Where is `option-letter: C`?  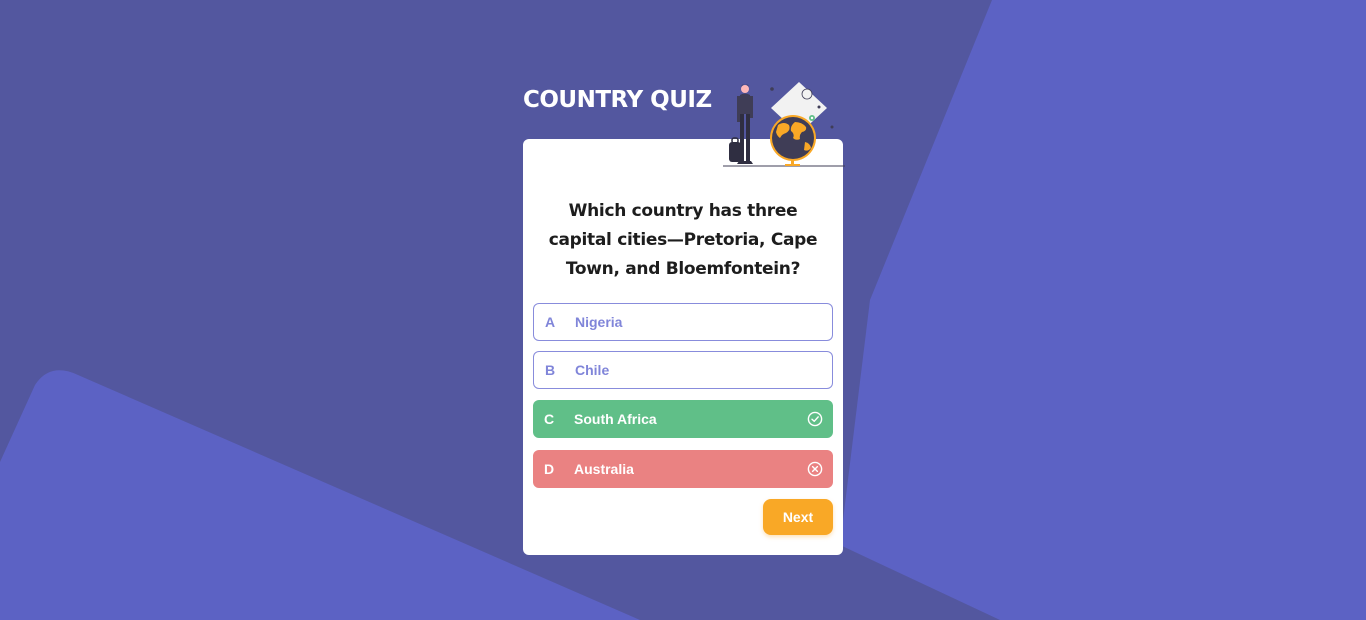
option-letter: C is located at coordinates (549, 419).